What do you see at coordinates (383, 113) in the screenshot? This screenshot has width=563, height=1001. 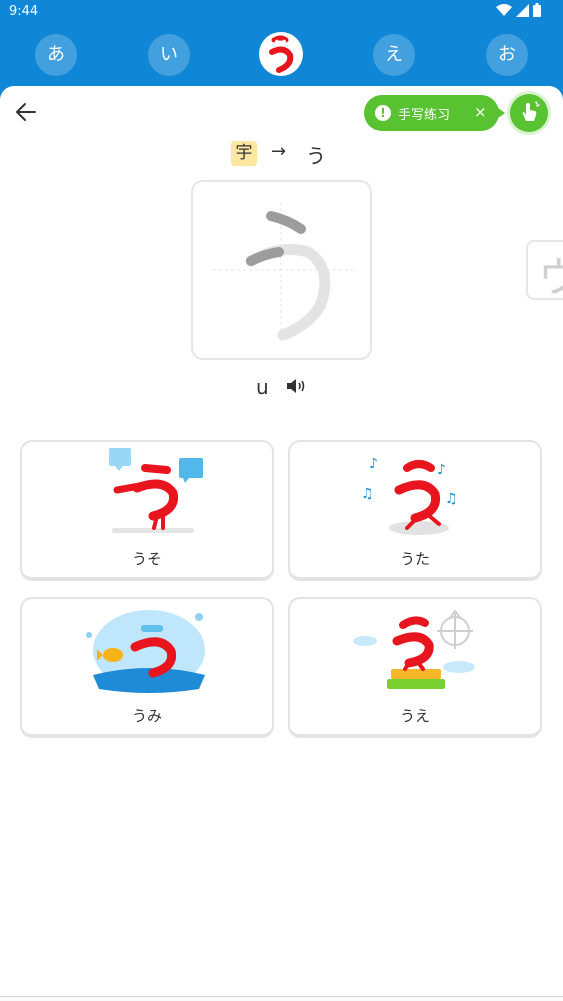 I see `alert-icon: !` at bounding box center [383, 113].